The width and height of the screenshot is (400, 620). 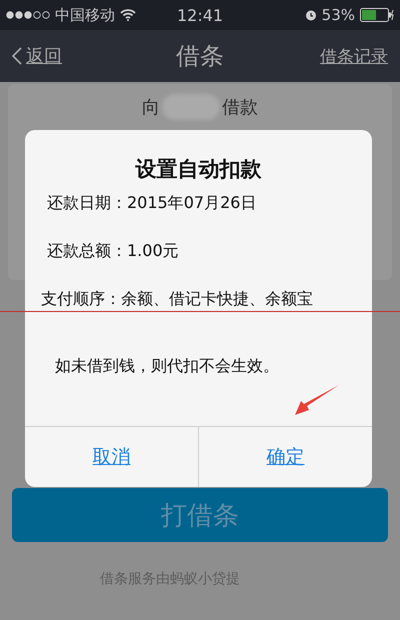 I want to click on dialog-button: 确定, so click(x=285, y=457).